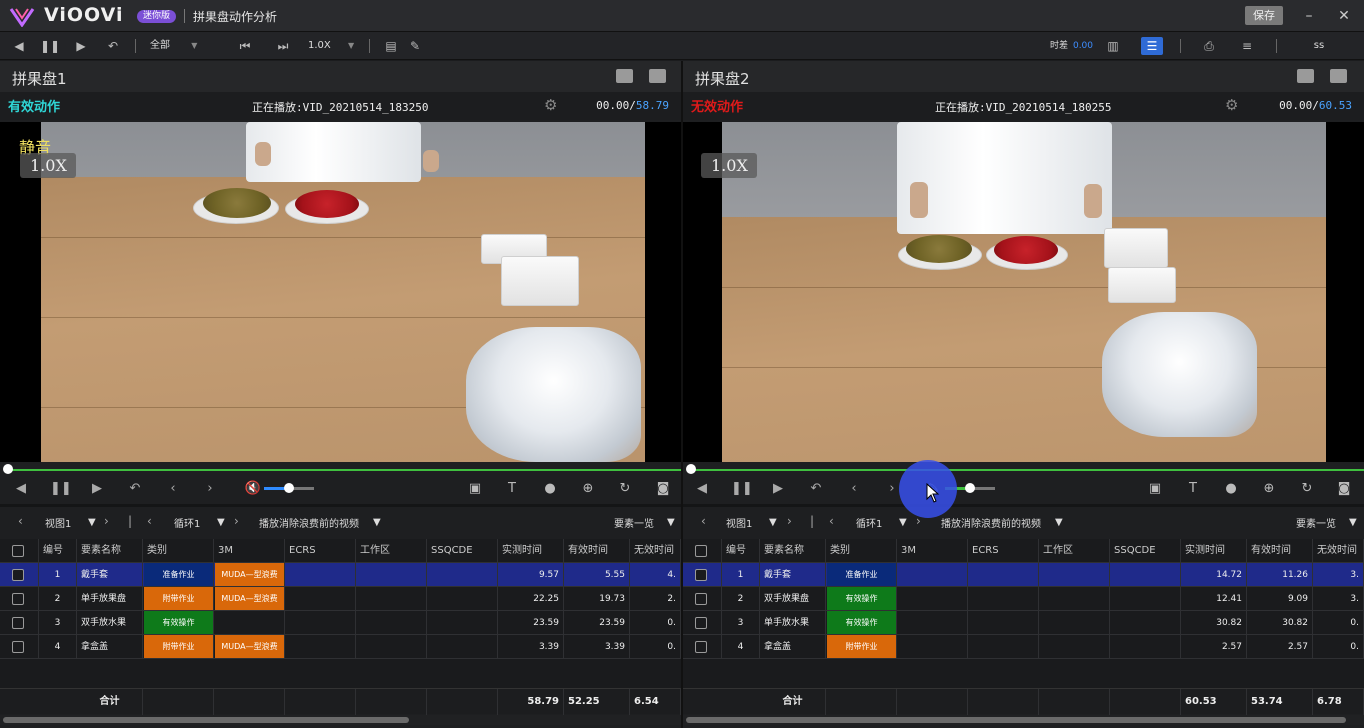 The height and width of the screenshot is (728, 1364). I want to click on column-header: 类别, so click(861, 551).